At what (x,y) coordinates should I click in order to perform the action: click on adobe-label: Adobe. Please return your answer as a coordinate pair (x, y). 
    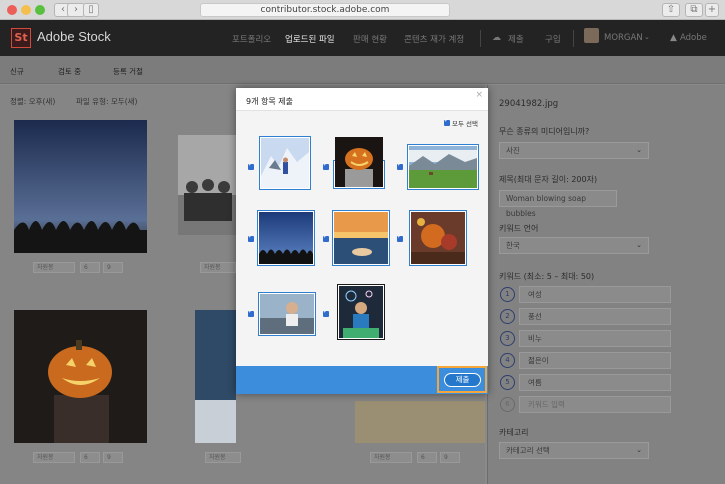
    Looking at the image, I should click on (693, 38).